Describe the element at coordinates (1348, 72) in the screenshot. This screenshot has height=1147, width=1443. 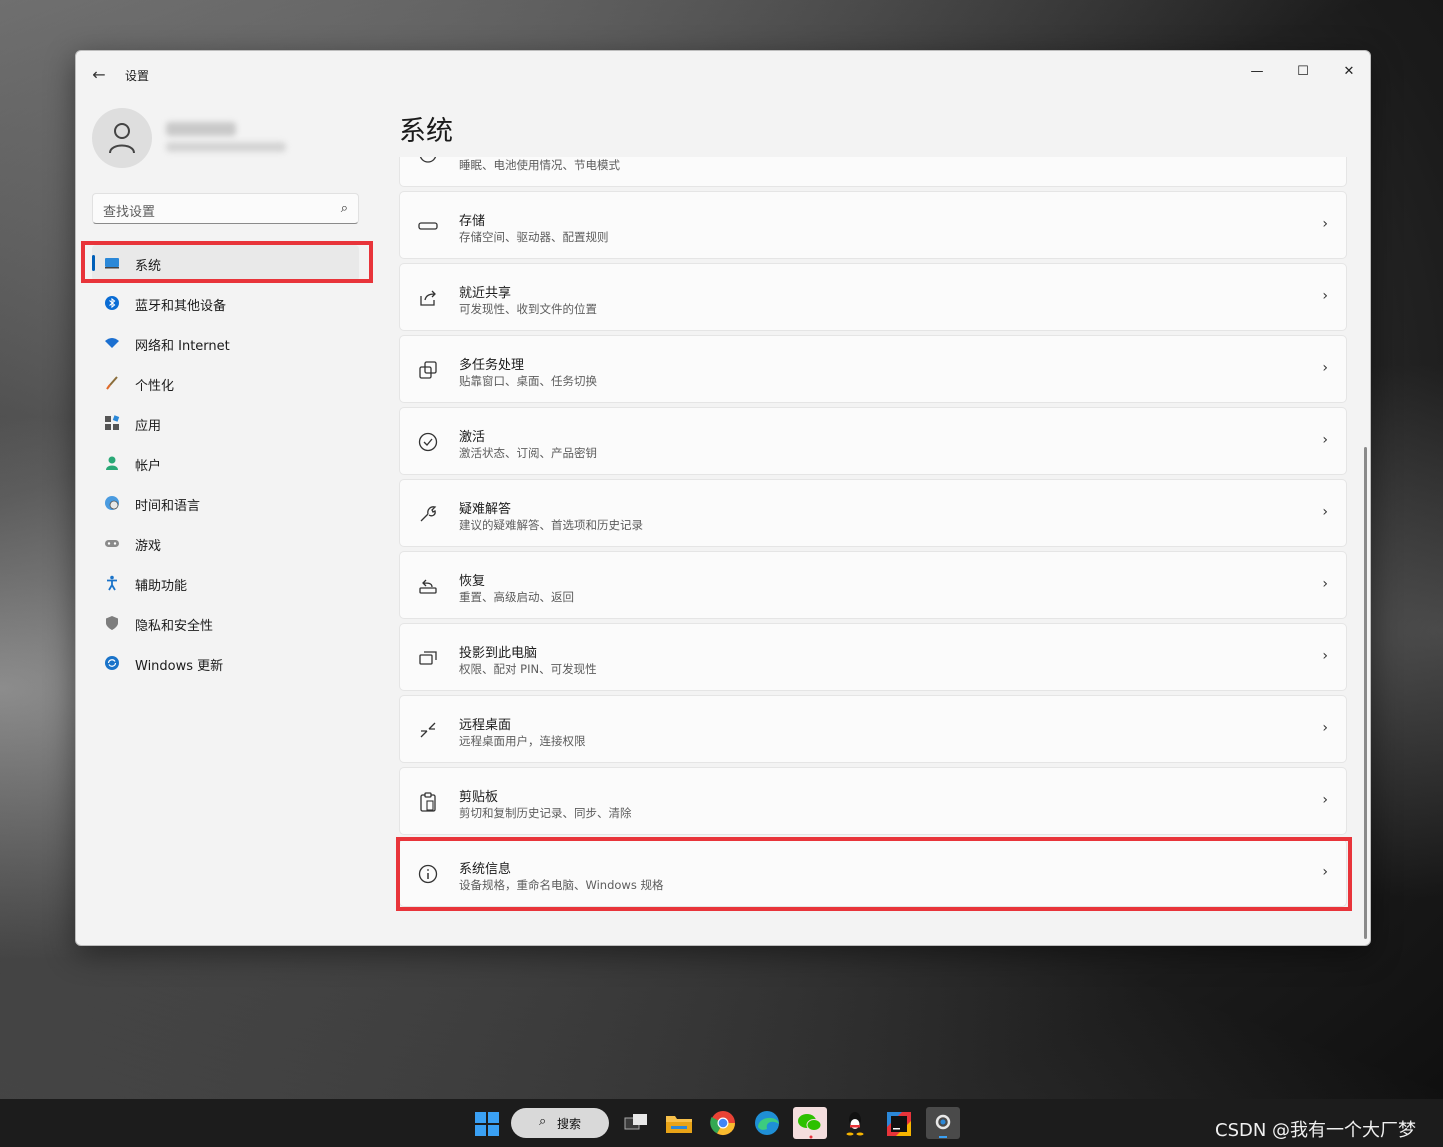
I see `close-button: ✕` at that location.